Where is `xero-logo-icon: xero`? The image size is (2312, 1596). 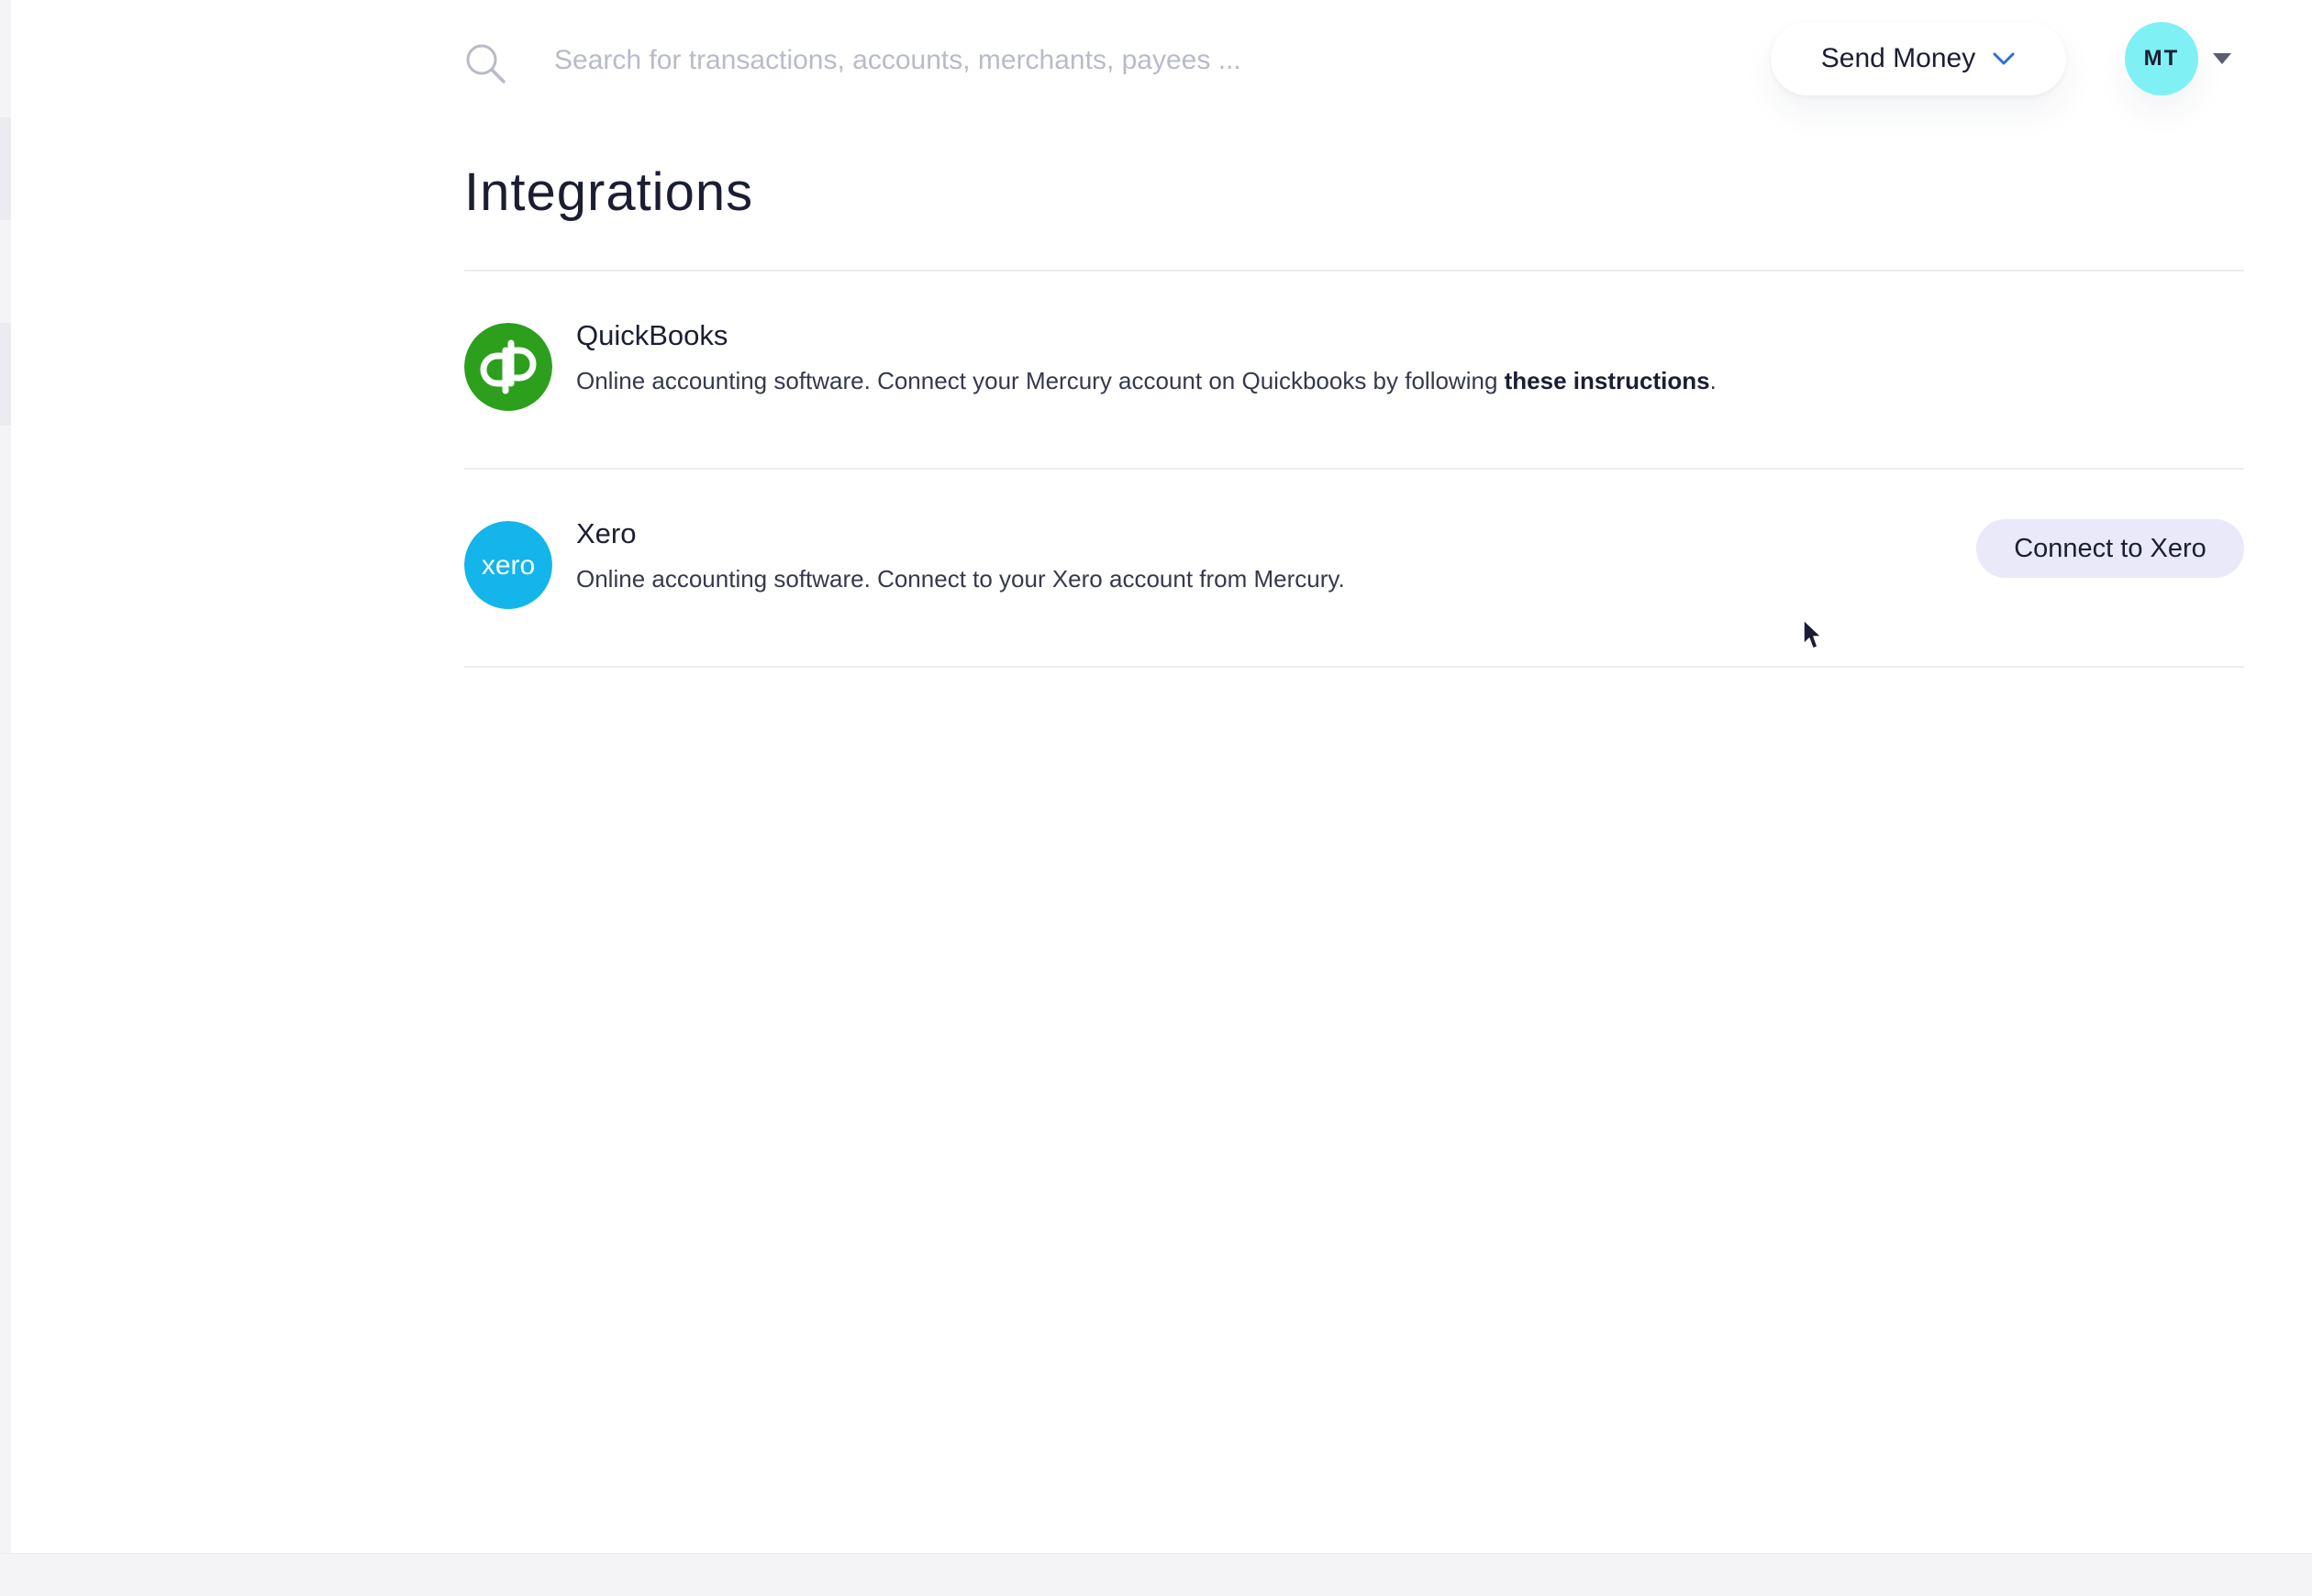
xero-logo-icon: xero is located at coordinates (508, 565).